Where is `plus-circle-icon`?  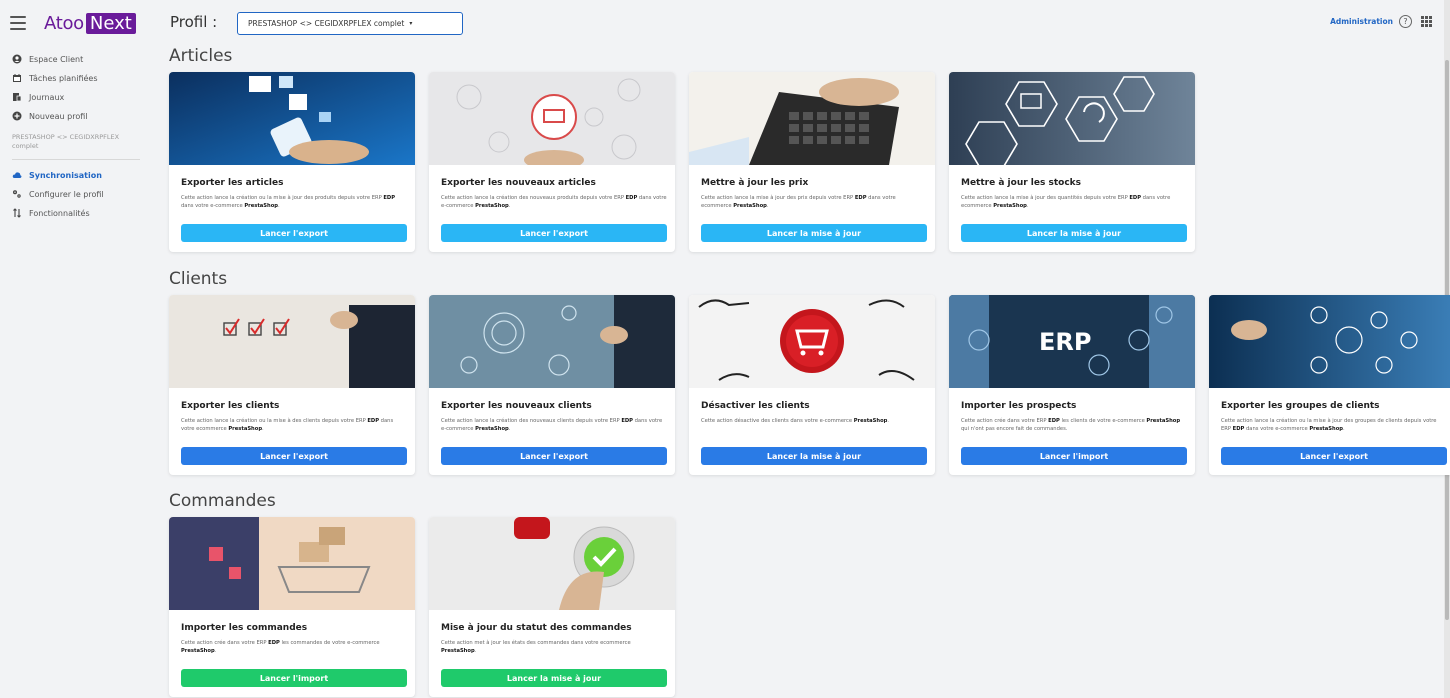 plus-circle-icon is located at coordinates (17, 116).